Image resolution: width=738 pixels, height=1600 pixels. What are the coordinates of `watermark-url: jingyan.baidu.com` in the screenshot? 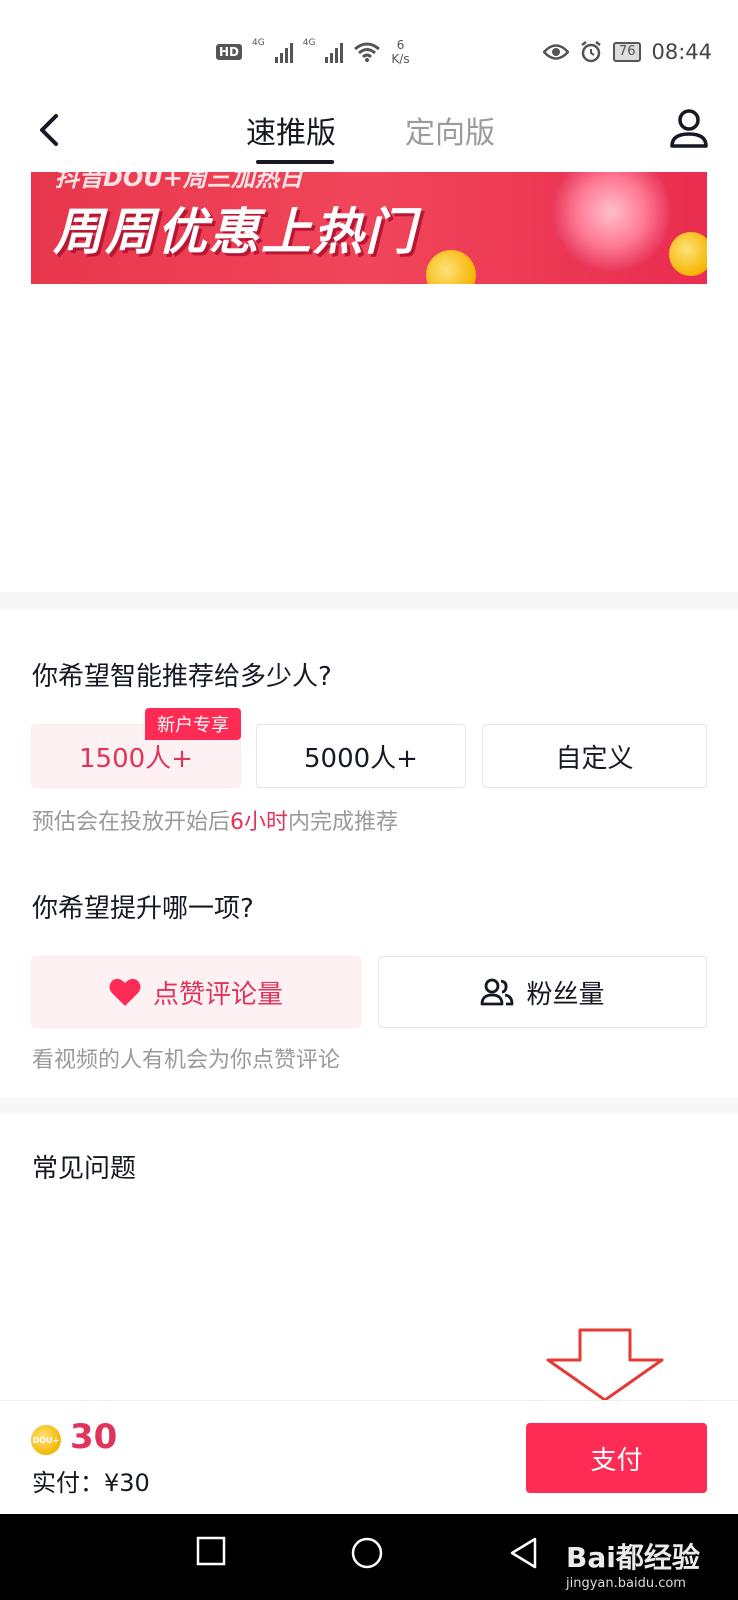 It's located at (626, 1583).